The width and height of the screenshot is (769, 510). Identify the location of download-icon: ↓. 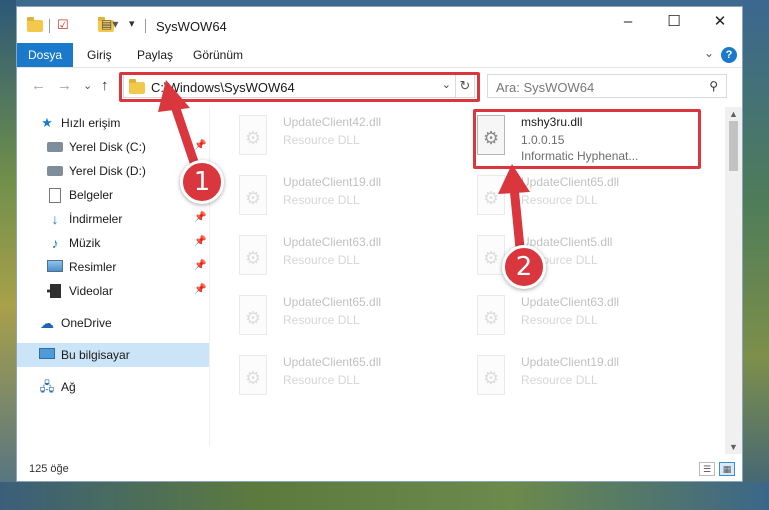
(55, 219).